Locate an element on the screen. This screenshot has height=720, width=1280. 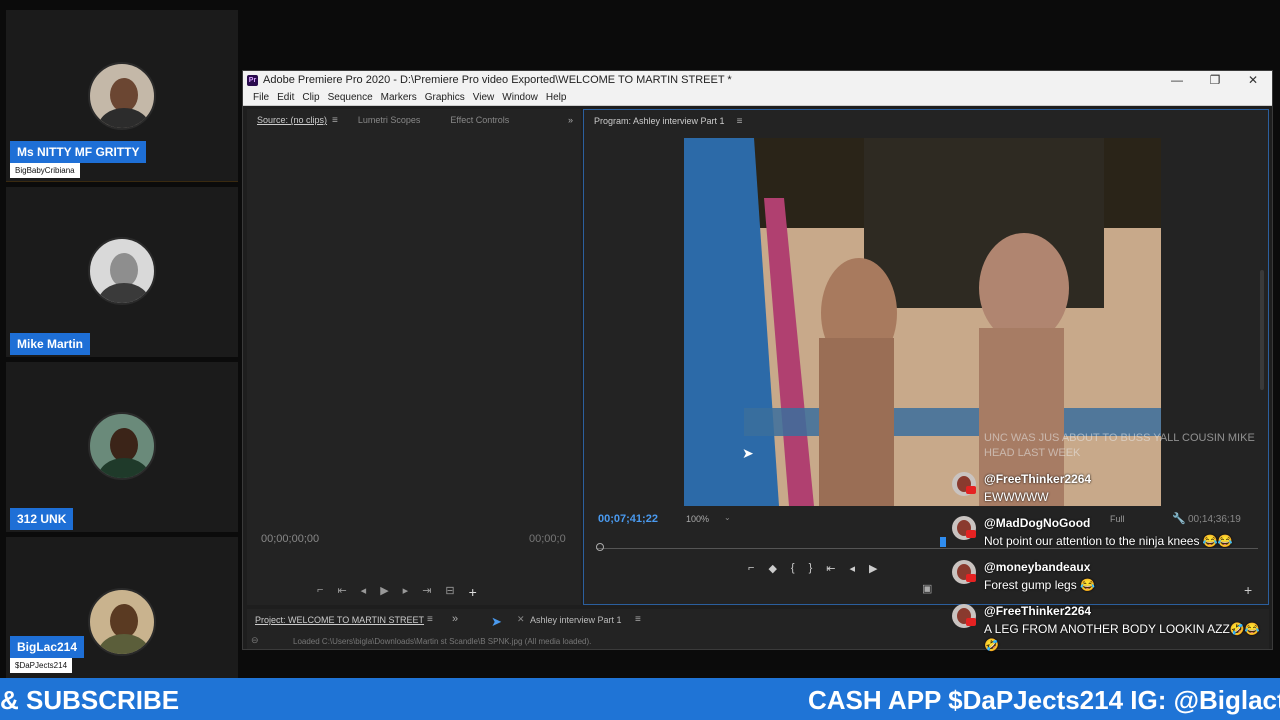
zoom-select: 100% is located at coordinates (697, 519).